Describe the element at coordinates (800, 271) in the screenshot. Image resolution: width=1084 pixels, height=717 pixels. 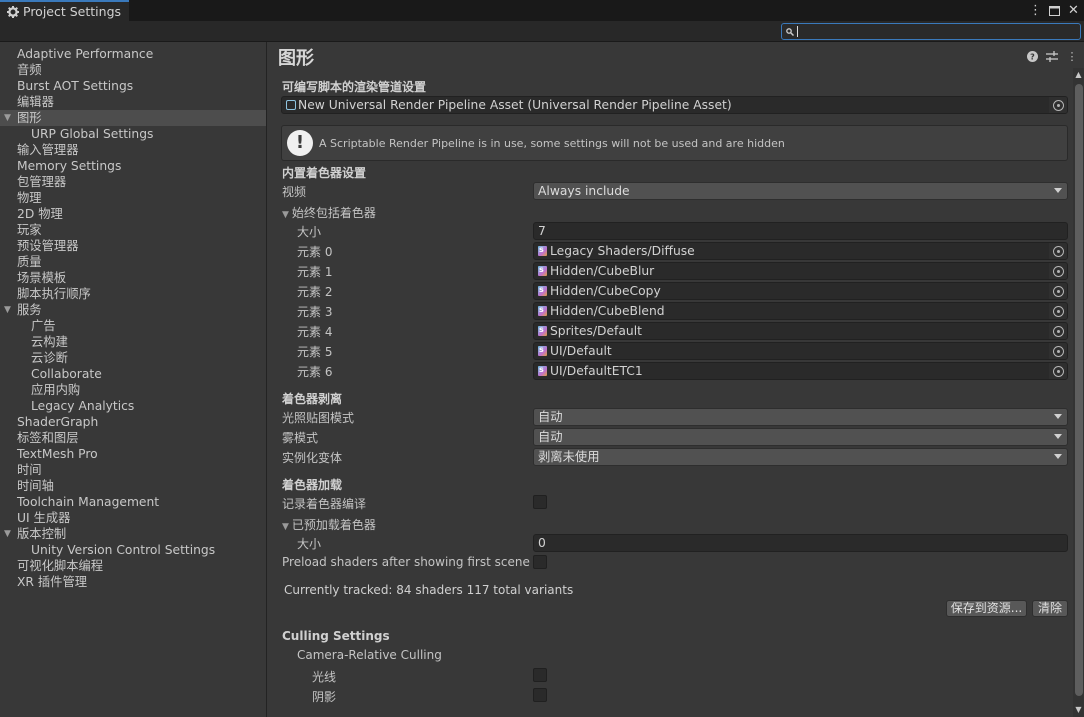
I see `shader-object-field: Hidden/CubeBlur` at that location.